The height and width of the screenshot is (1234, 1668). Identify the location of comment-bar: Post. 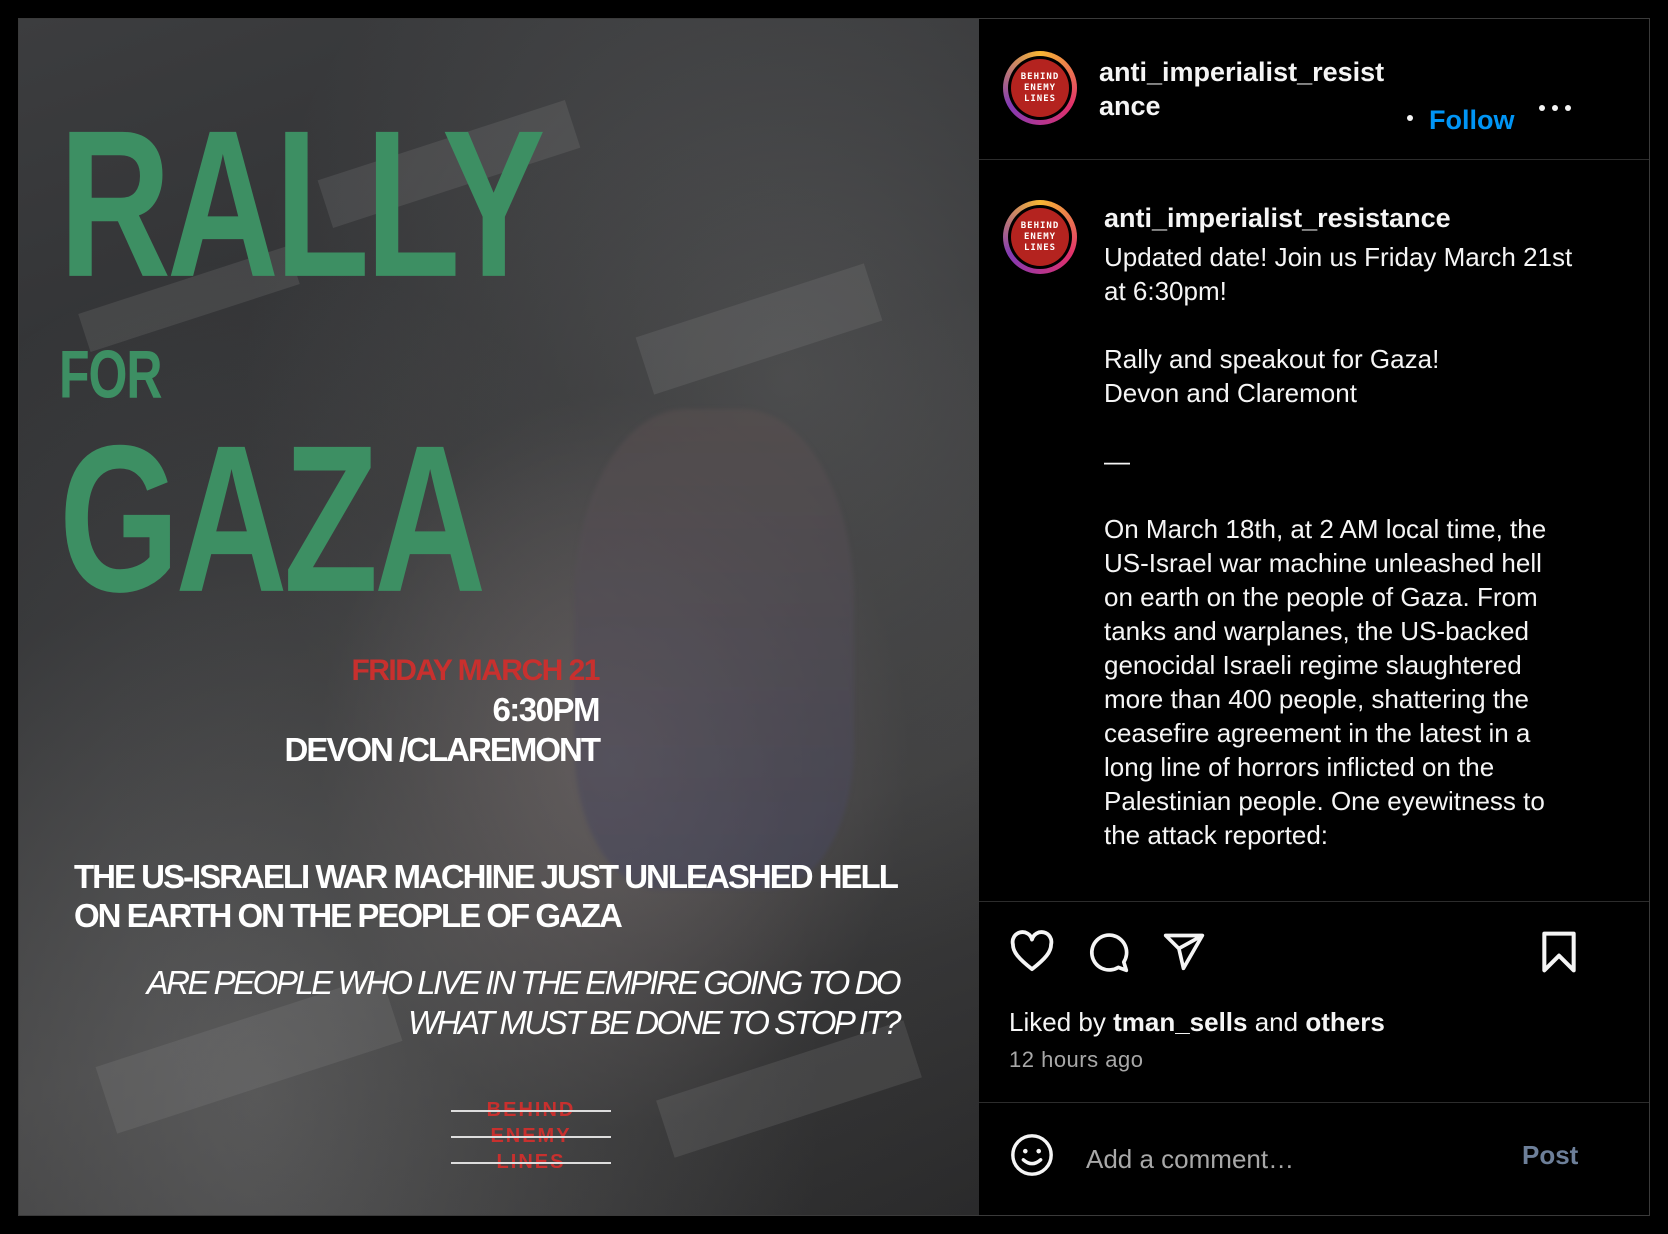
(1314, 1158).